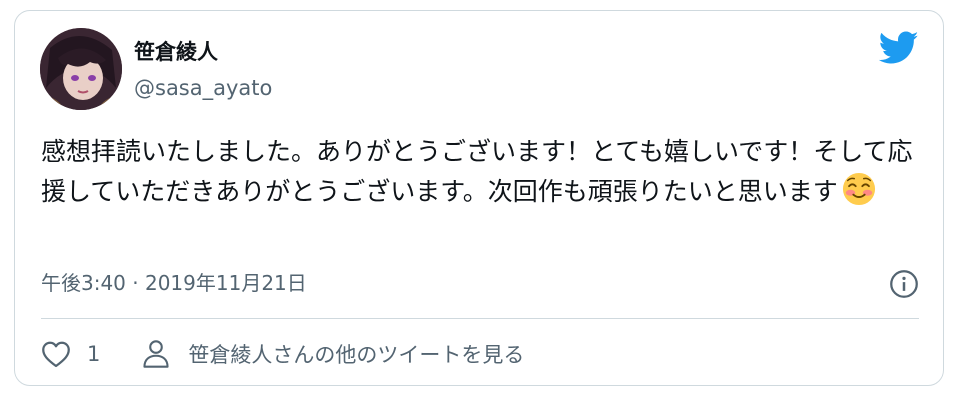 This screenshot has width=962, height=406. What do you see at coordinates (904, 284) in the screenshot?
I see `info-icon` at bounding box center [904, 284].